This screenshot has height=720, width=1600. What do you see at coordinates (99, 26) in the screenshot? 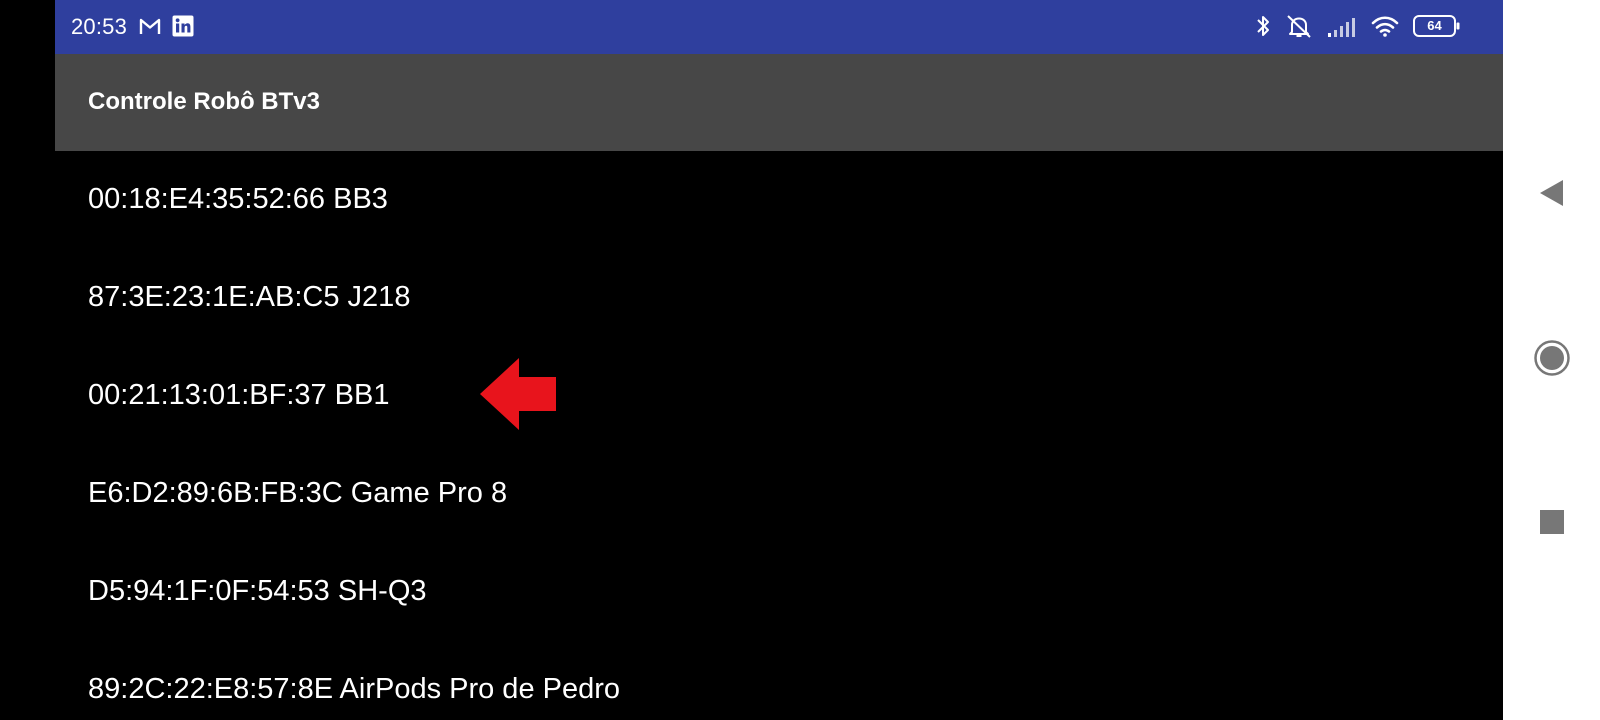
I see `status-time: 20:53` at bounding box center [99, 26].